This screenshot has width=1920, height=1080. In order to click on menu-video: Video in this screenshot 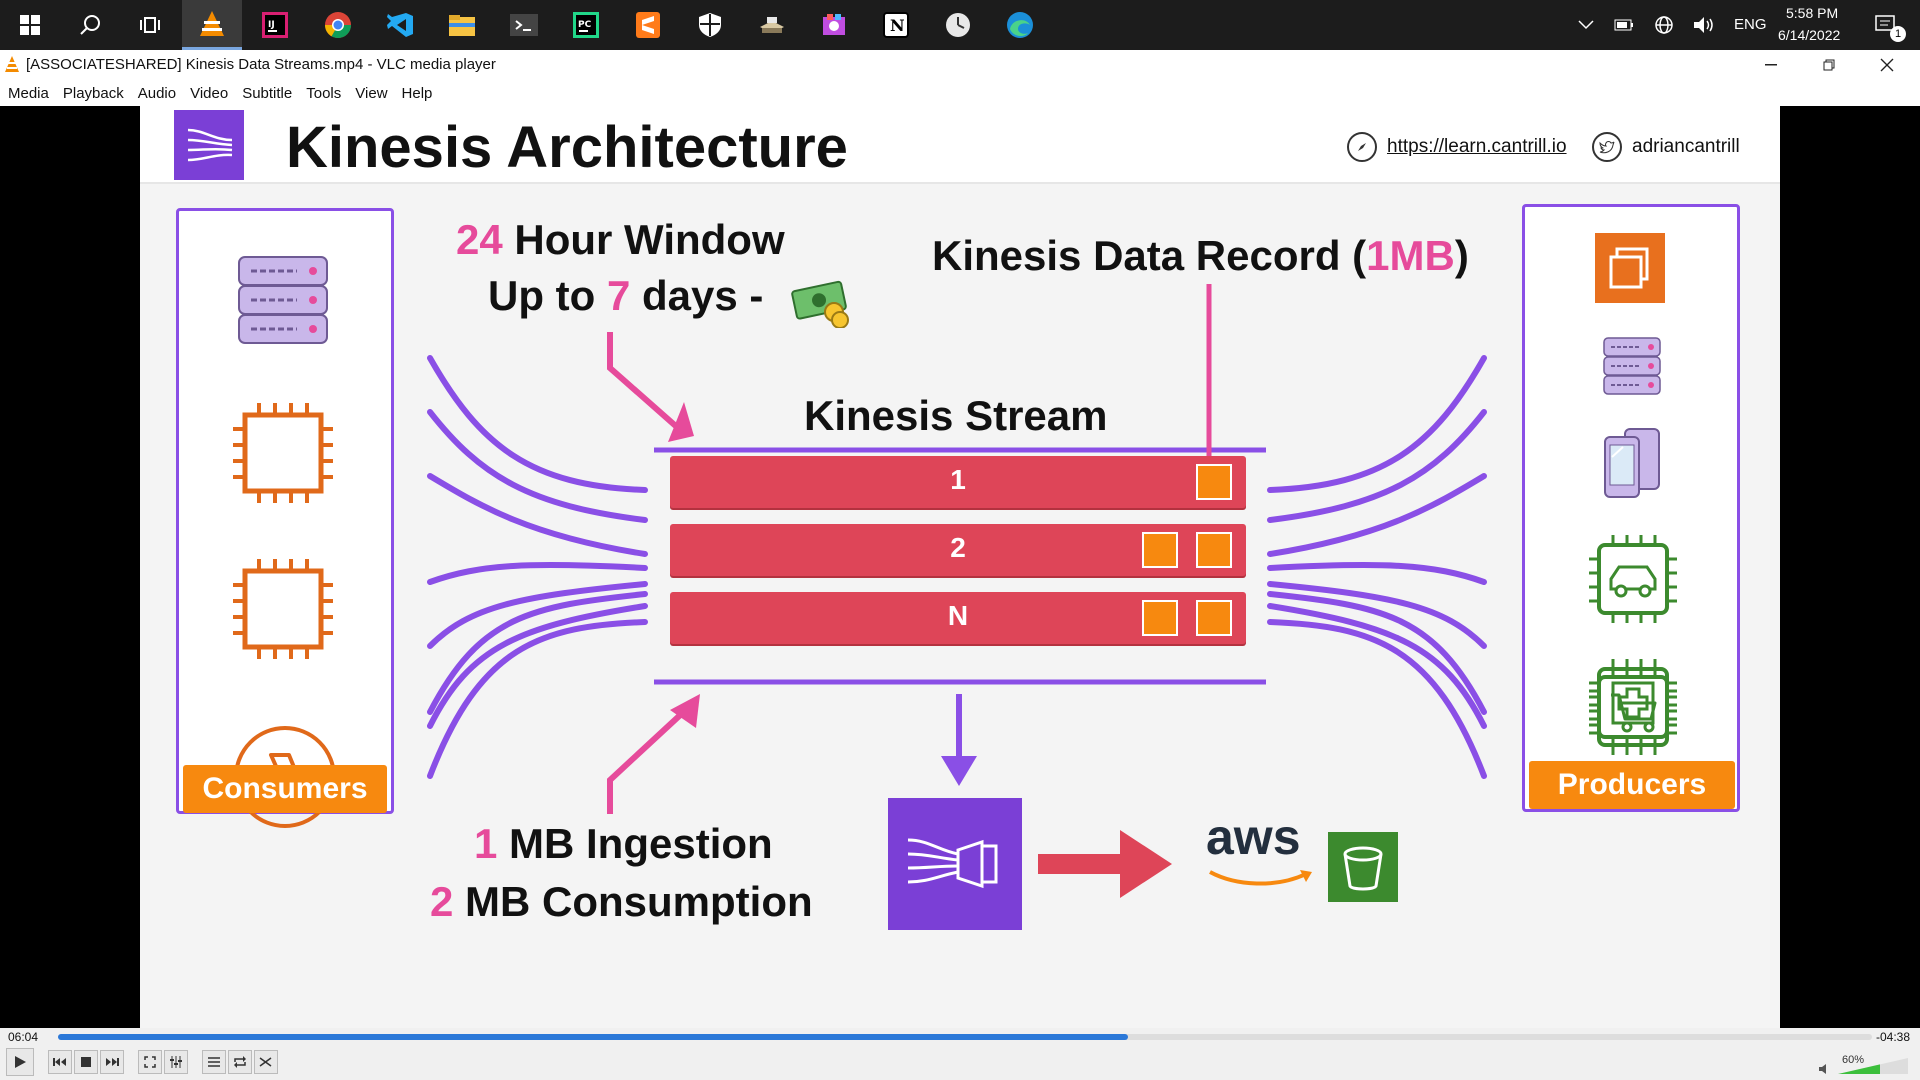, I will do `click(209, 93)`.